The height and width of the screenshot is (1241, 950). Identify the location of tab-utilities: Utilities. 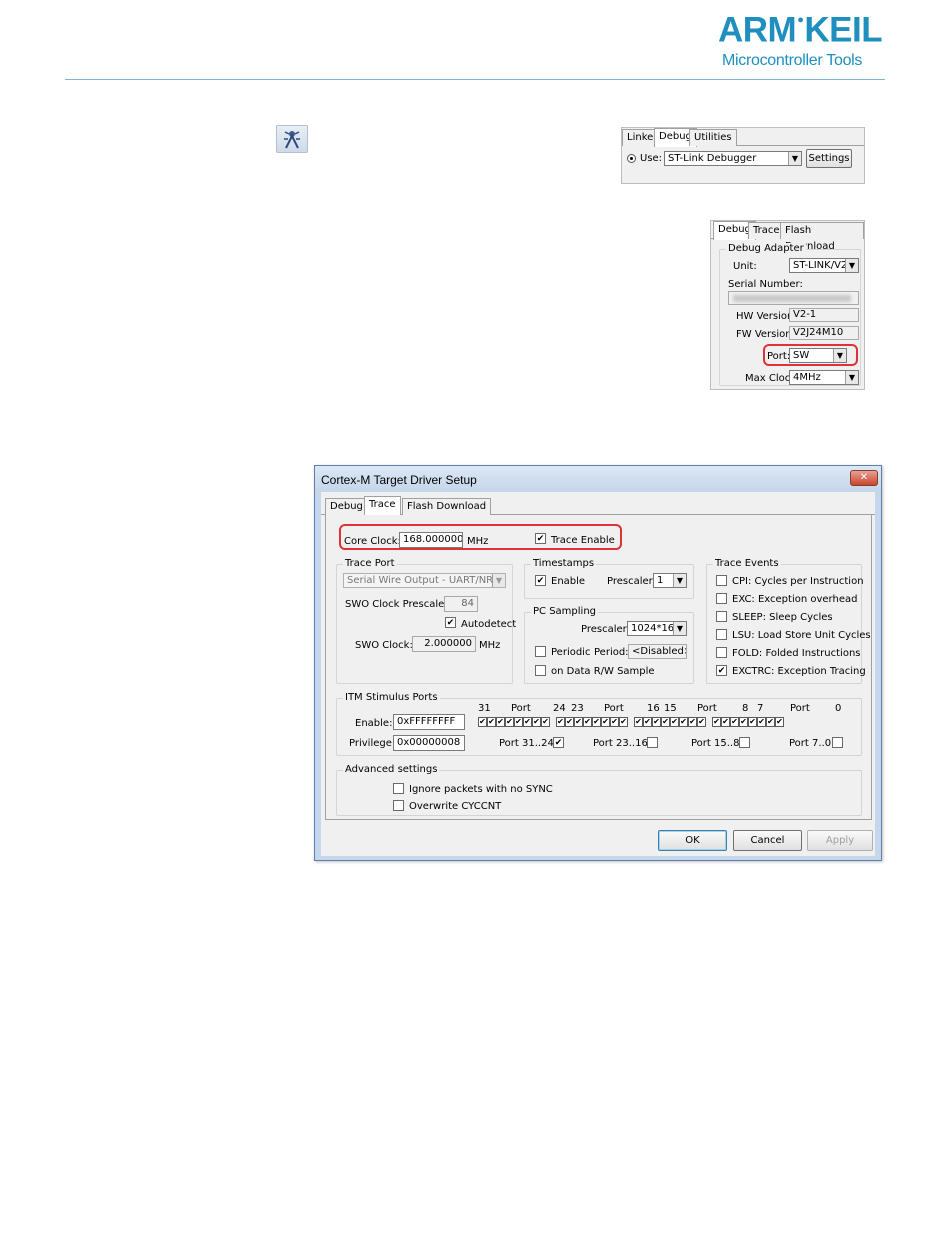
(713, 137).